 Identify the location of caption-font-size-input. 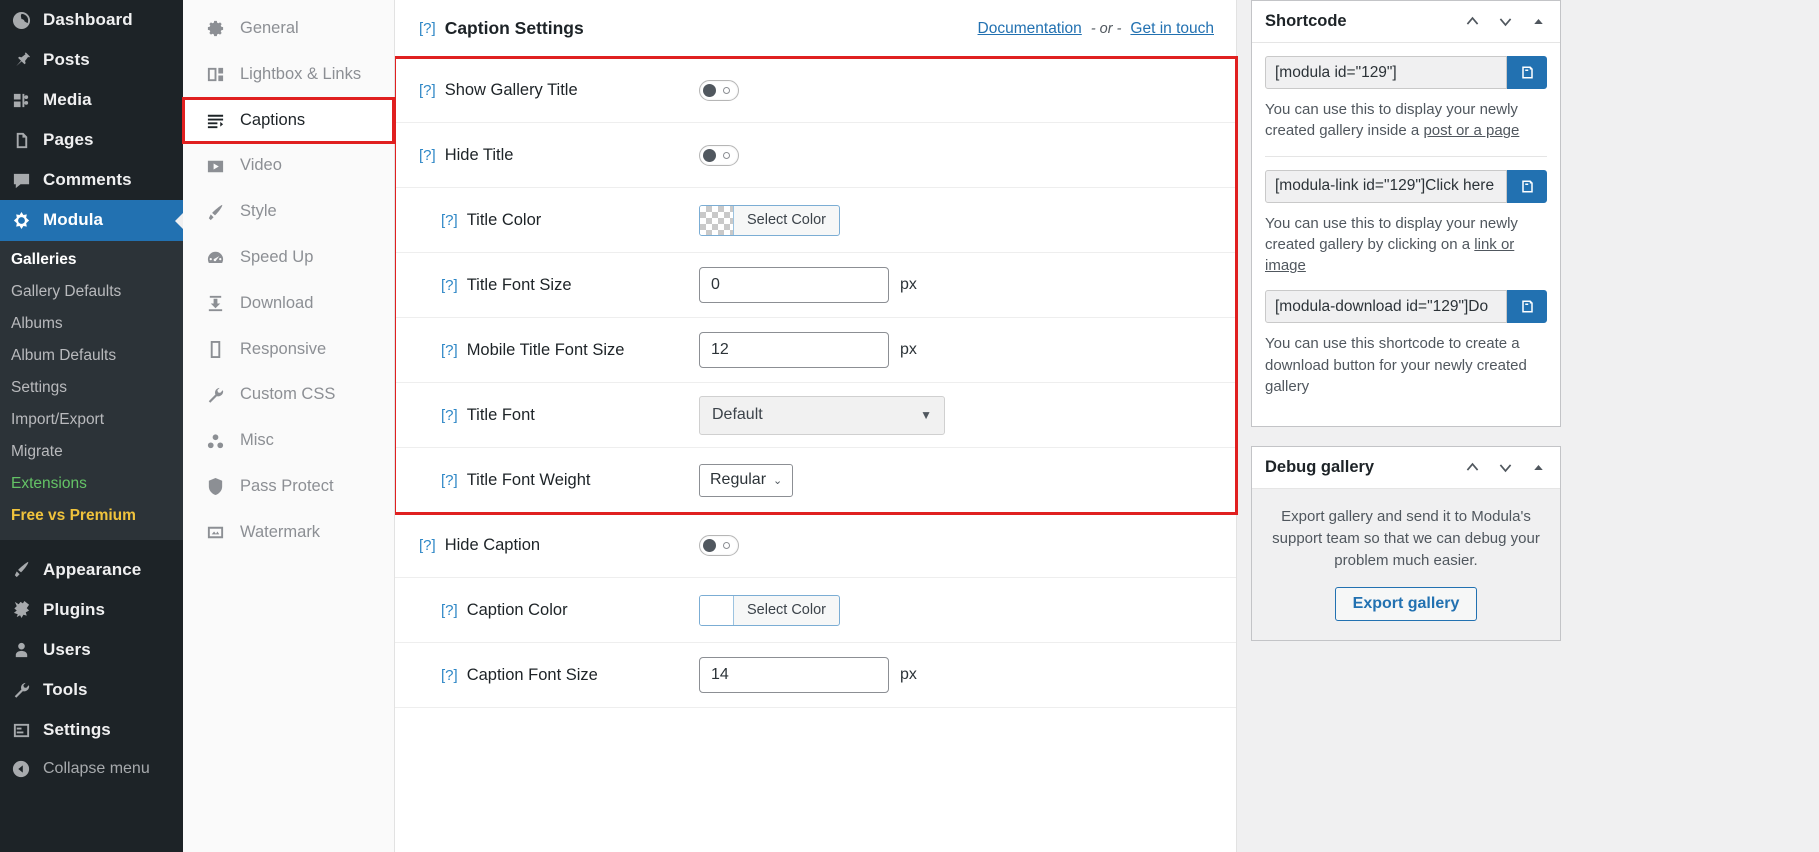
(794, 675).